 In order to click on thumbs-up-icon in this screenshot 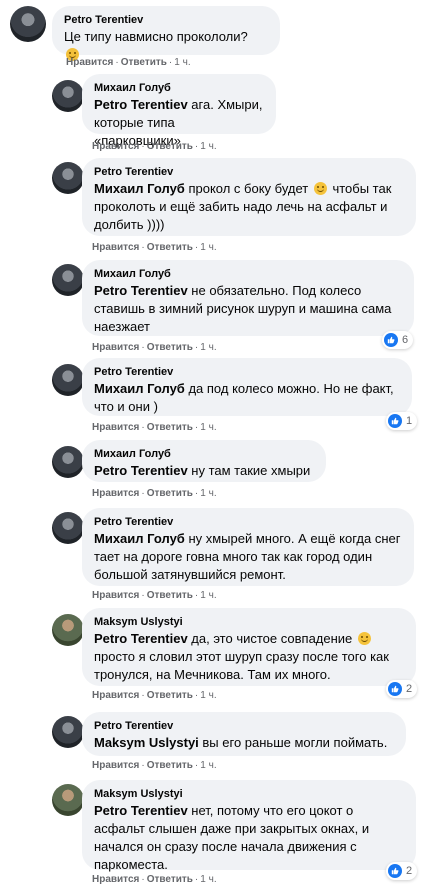, I will do `click(395, 689)`.